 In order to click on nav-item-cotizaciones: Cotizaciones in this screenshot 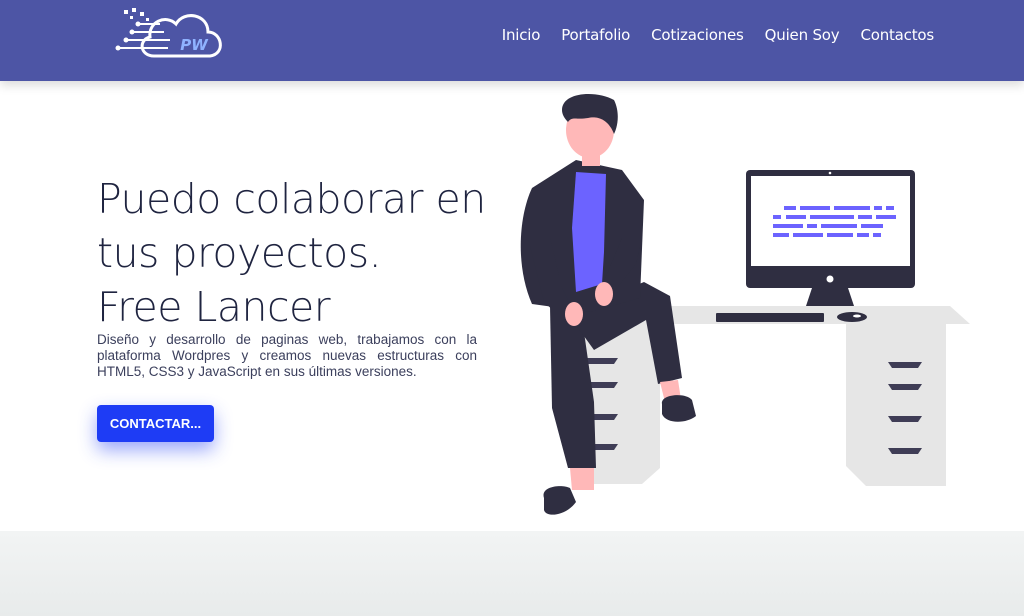, I will do `click(697, 35)`.